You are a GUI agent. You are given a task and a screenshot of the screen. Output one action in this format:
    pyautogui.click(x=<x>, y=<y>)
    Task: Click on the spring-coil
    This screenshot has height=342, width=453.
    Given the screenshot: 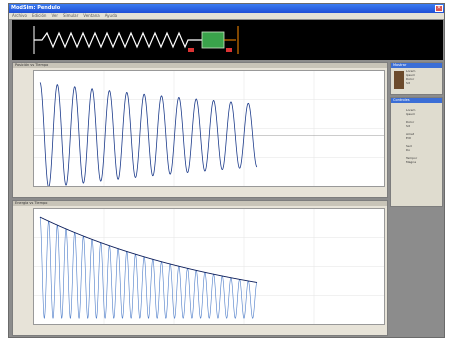 What is the action you would take?
    pyautogui.click(x=118, y=40)
    